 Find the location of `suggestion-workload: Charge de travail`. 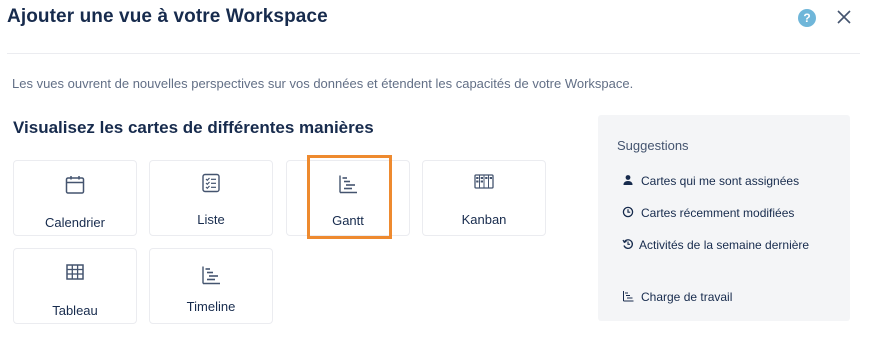

suggestion-workload: Charge de travail is located at coordinates (732, 297).